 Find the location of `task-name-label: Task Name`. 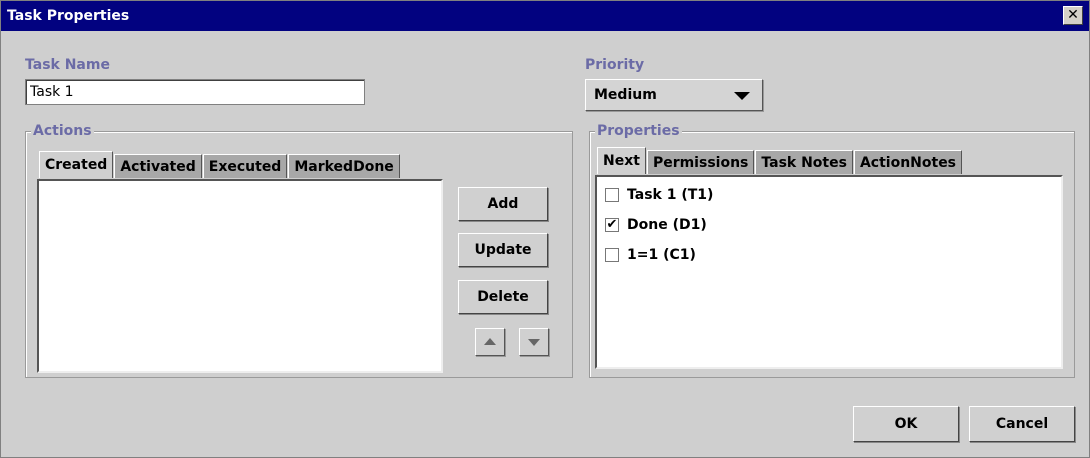

task-name-label: Task Name is located at coordinates (67, 65).